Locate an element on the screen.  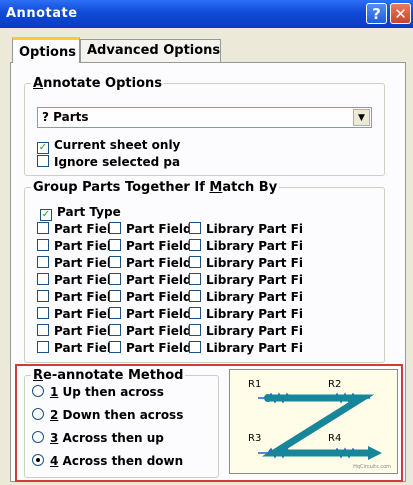
chevron-down-icon: ▼ is located at coordinates (361, 117).